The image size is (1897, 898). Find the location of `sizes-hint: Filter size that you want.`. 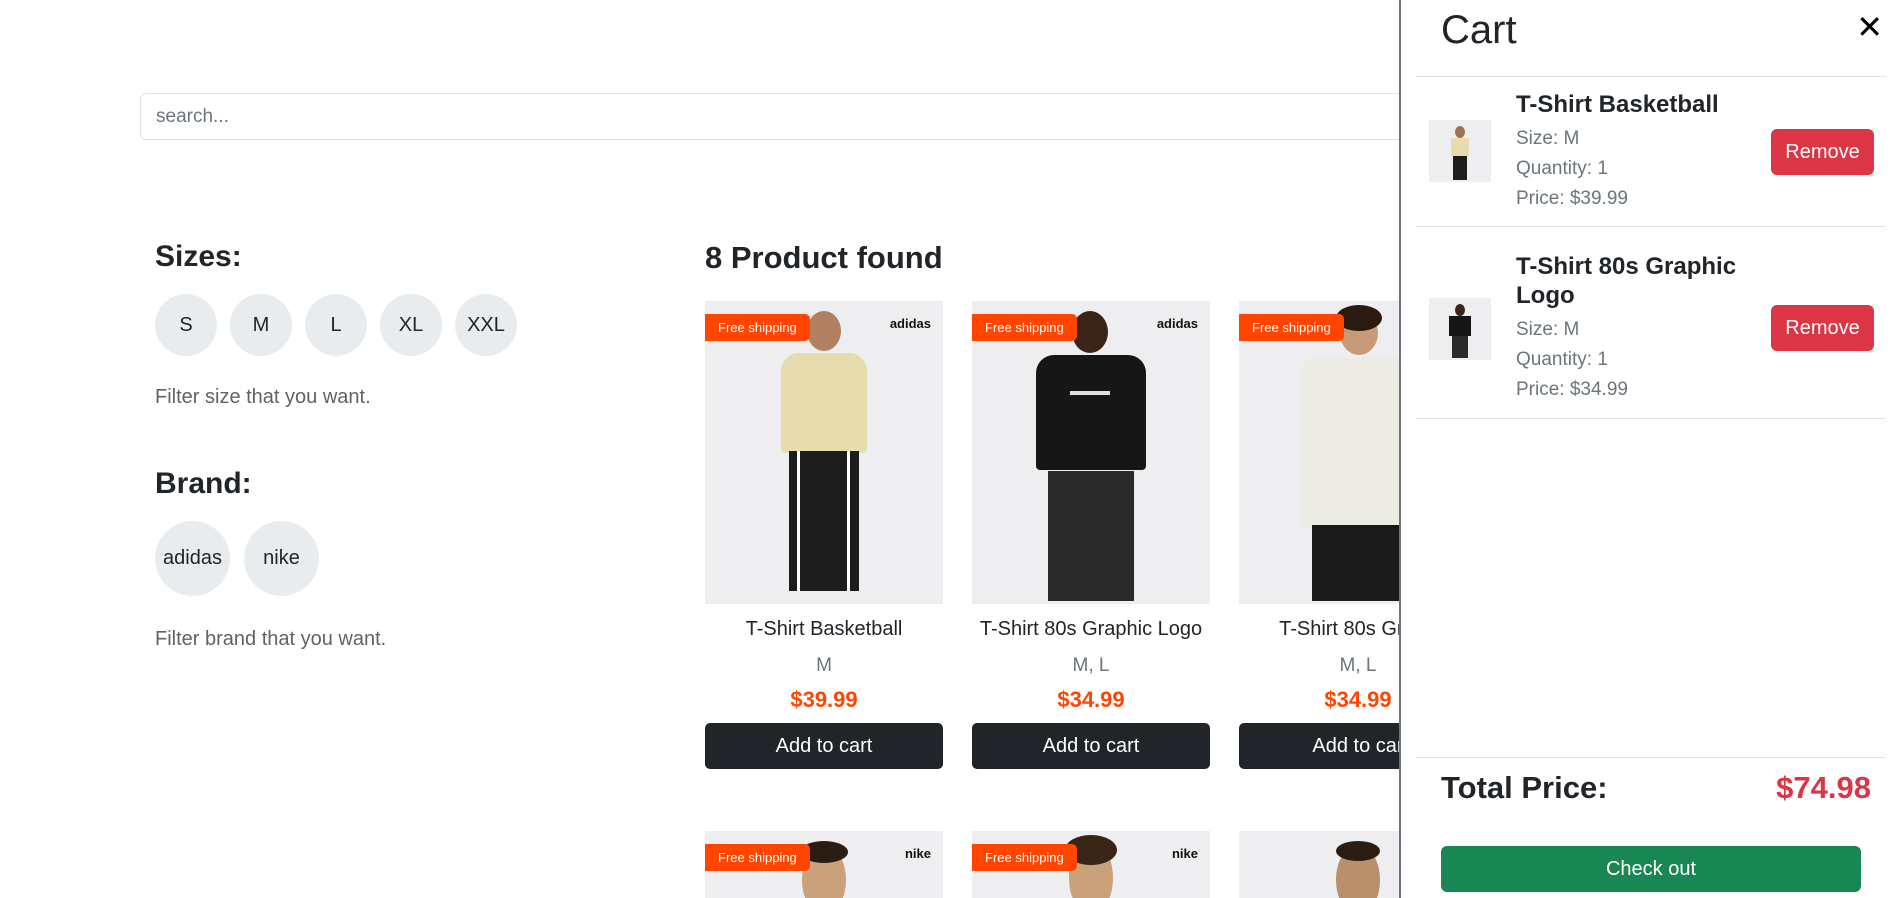

sizes-hint: Filter size that you want. is located at coordinates (263, 397).